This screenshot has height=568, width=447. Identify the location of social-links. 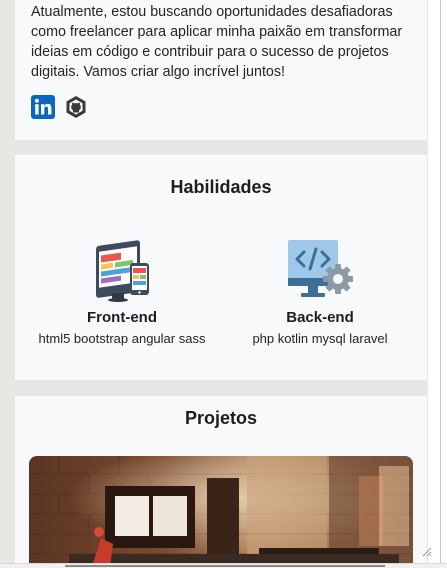
(59, 107).